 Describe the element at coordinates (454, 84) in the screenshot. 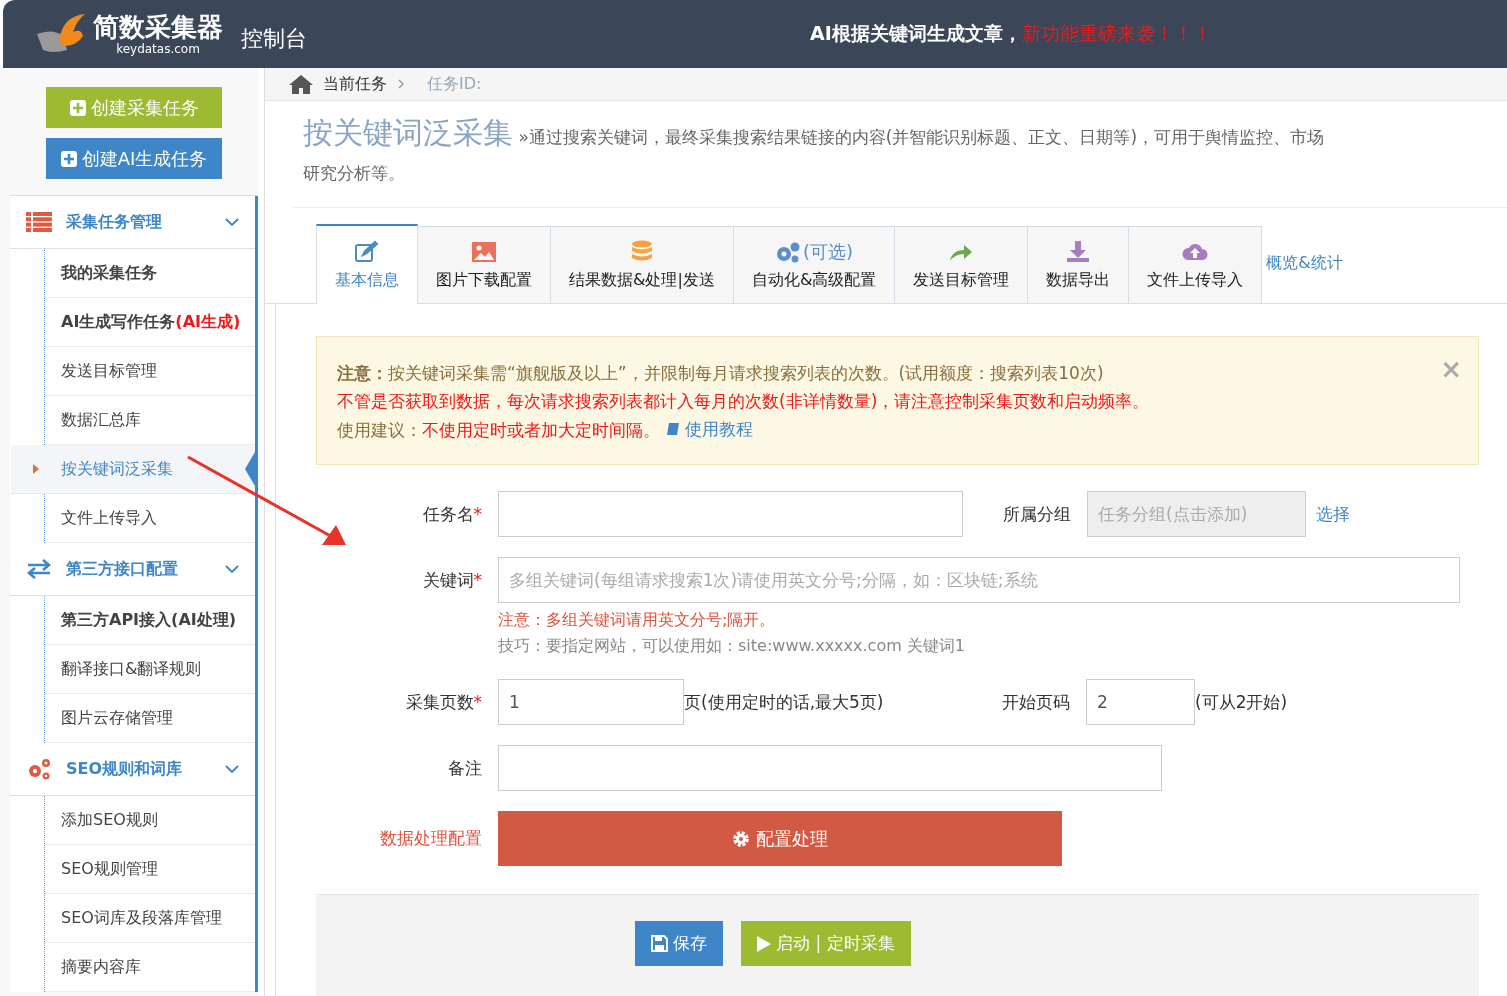

I see `breadcrumb-item: 任务ID:` at that location.